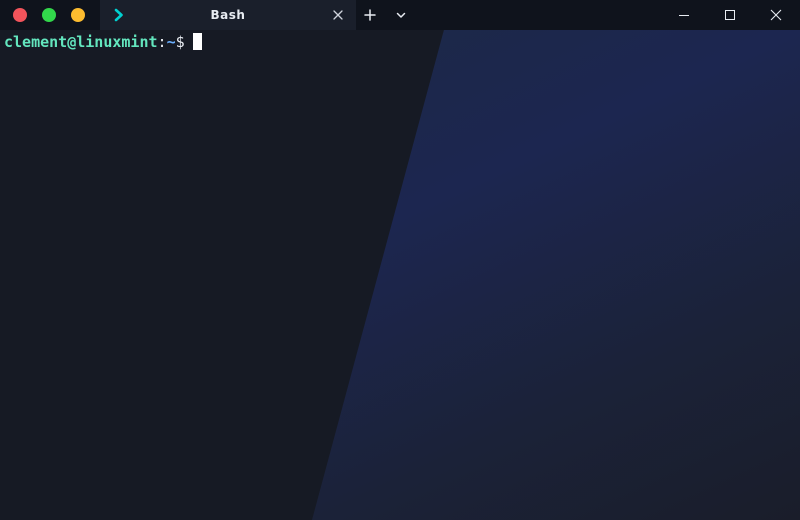 The image size is (800, 520). I want to click on maximize-button, so click(730, 15).